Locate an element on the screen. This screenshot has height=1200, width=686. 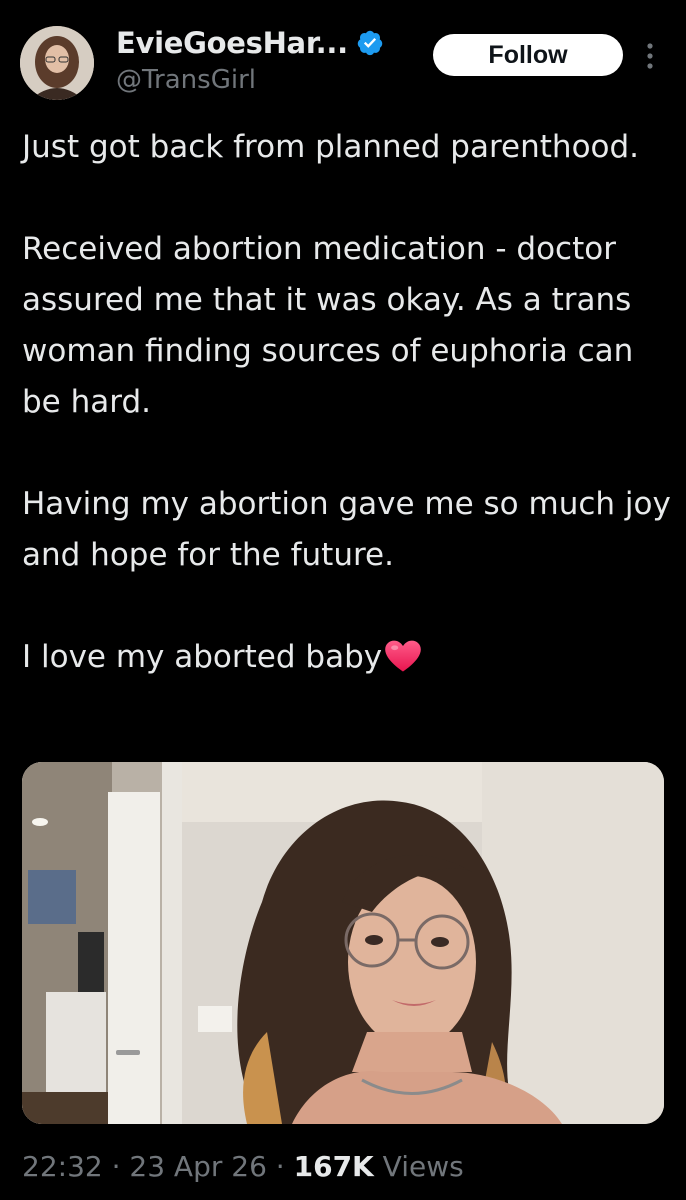
tweet-time: 22:32 is located at coordinates (62, 1166).